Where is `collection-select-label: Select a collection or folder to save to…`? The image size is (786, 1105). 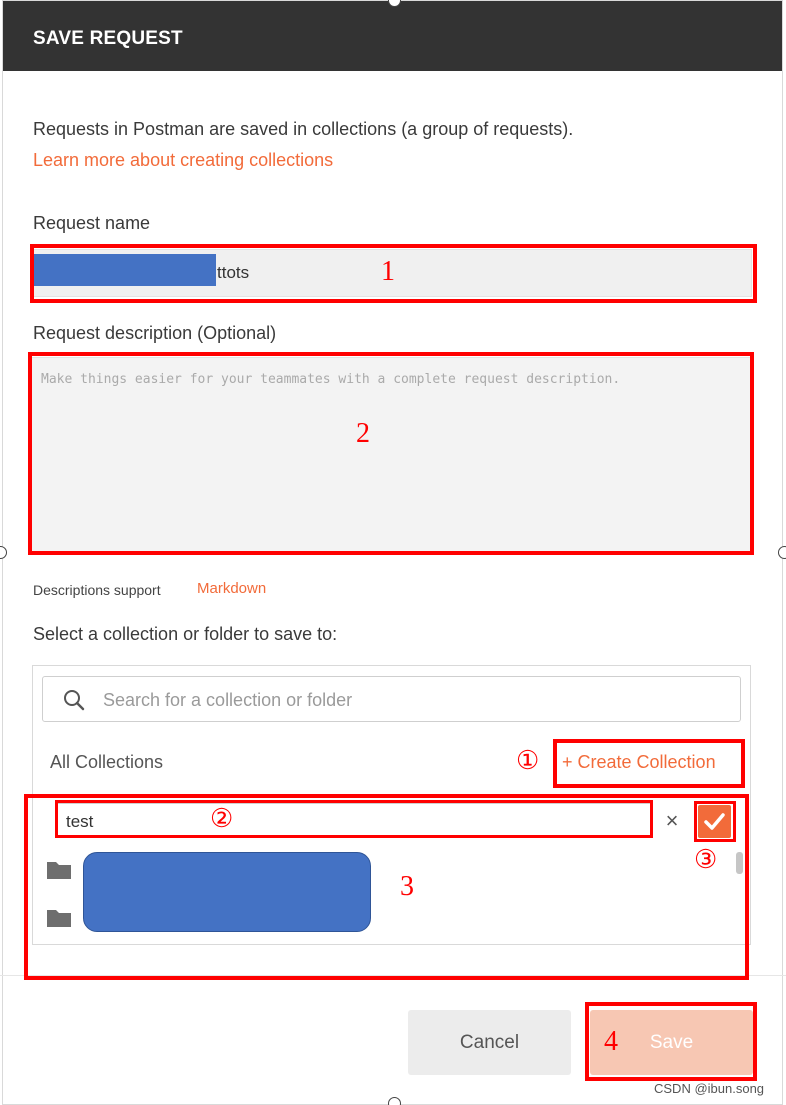
collection-select-label: Select a collection or folder to save to… is located at coordinates (185, 634).